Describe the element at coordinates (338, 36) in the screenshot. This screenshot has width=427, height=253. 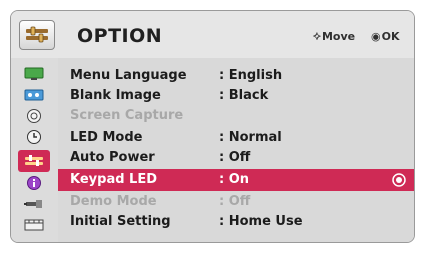
I see `move-hint-label: Move` at that location.